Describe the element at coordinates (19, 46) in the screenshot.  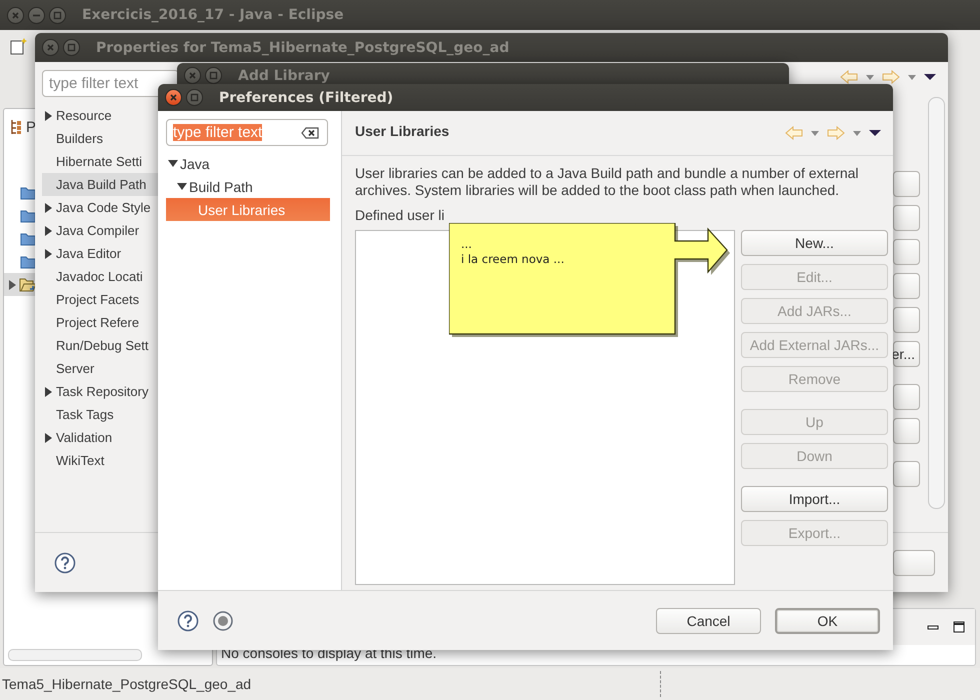
I see `new-wizard-icon` at that location.